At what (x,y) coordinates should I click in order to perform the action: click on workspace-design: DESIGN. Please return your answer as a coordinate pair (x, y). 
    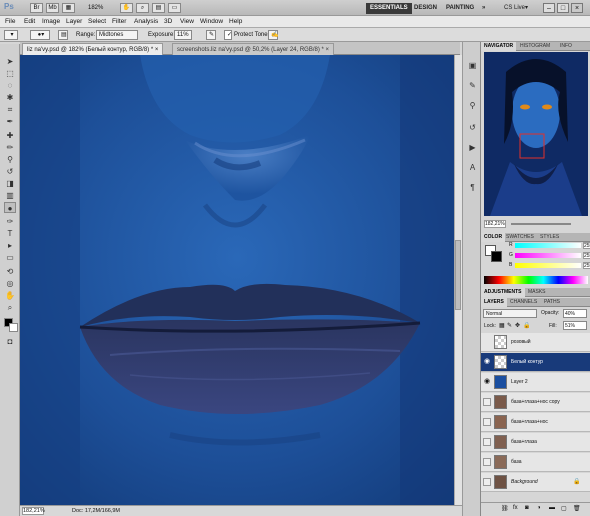
    Looking at the image, I should click on (425, 8).